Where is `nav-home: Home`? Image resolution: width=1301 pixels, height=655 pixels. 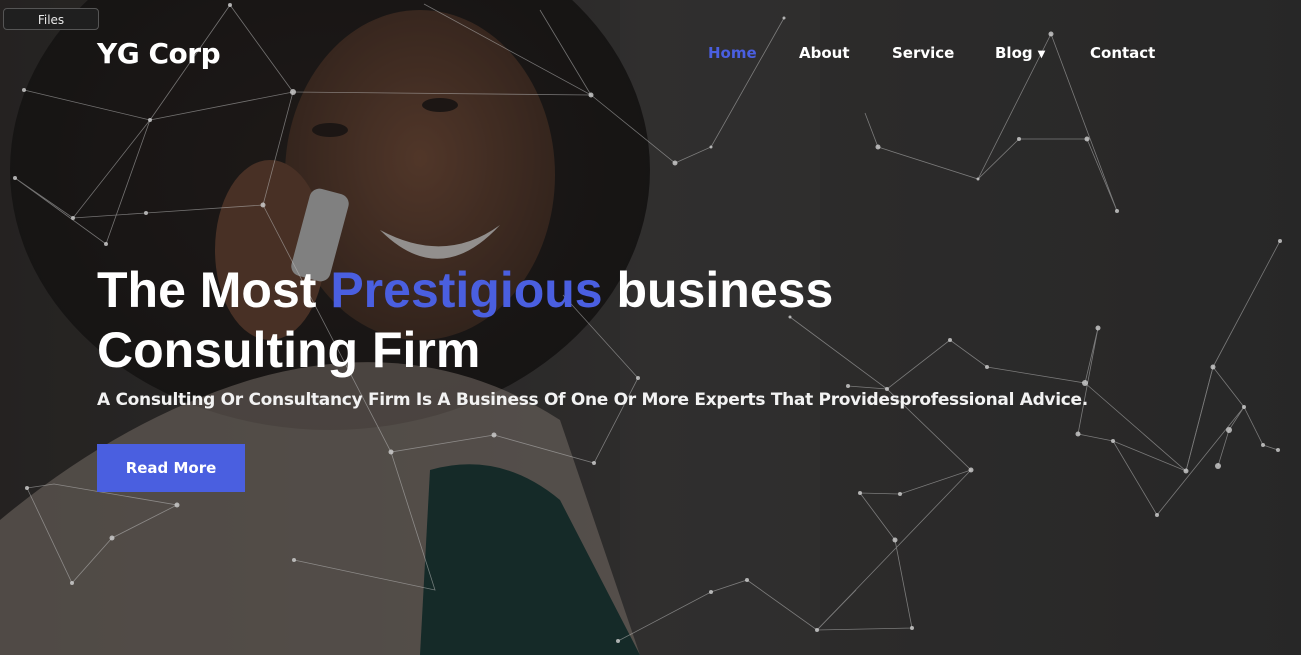 nav-home: Home is located at coordinates (732, 53).